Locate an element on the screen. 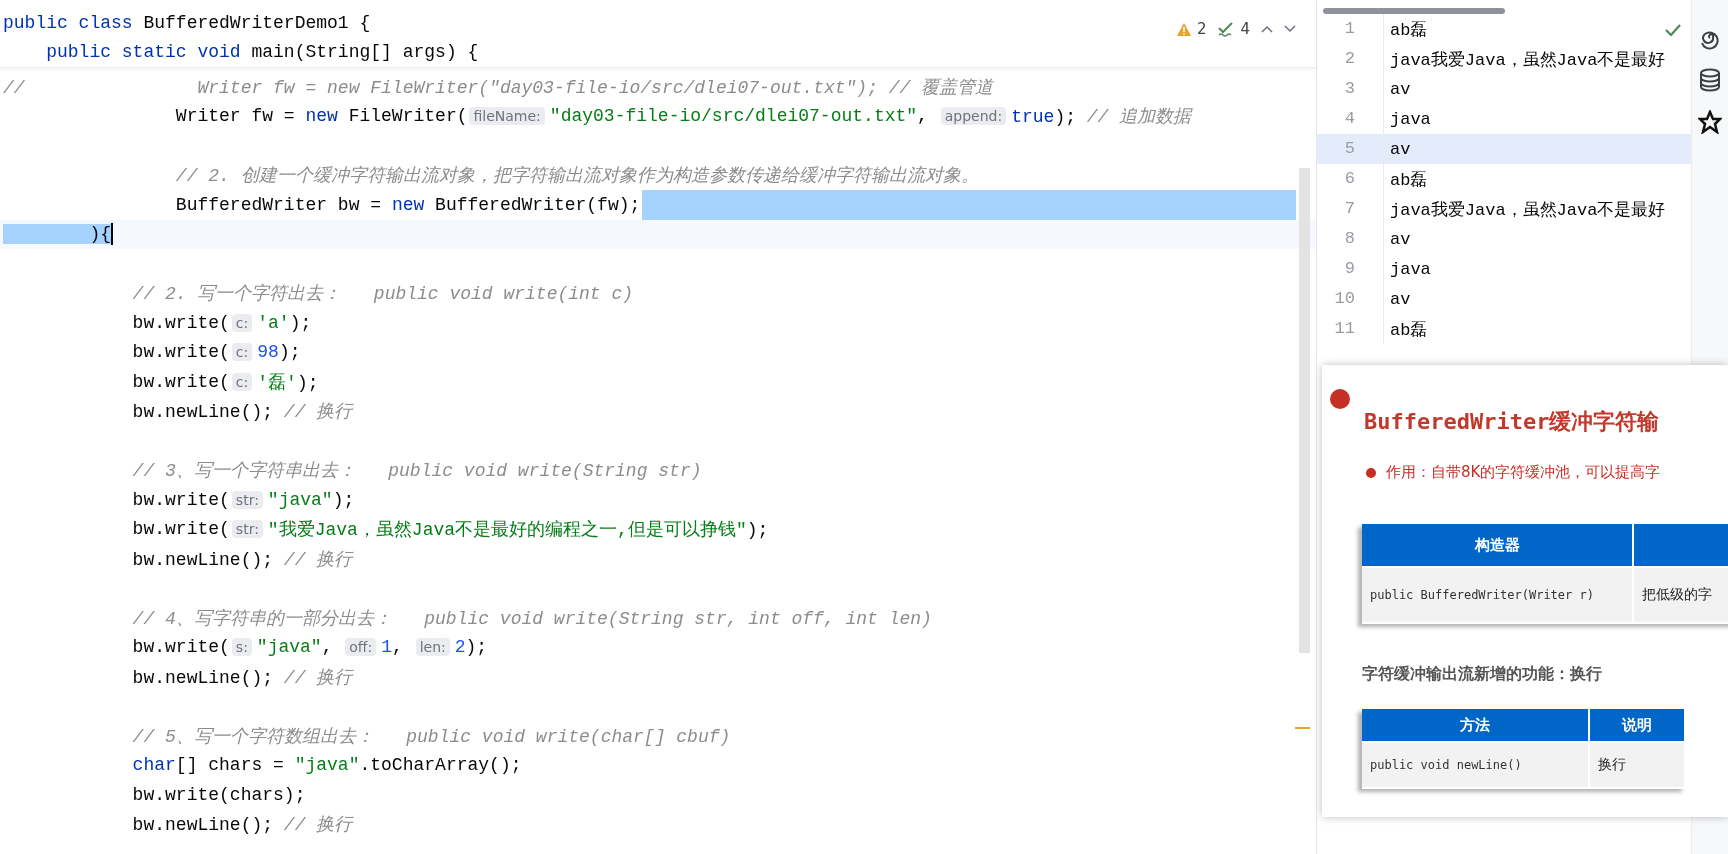  table-cell: public BufferedWriter(Writer r) is located at coordinates (1498, 596).